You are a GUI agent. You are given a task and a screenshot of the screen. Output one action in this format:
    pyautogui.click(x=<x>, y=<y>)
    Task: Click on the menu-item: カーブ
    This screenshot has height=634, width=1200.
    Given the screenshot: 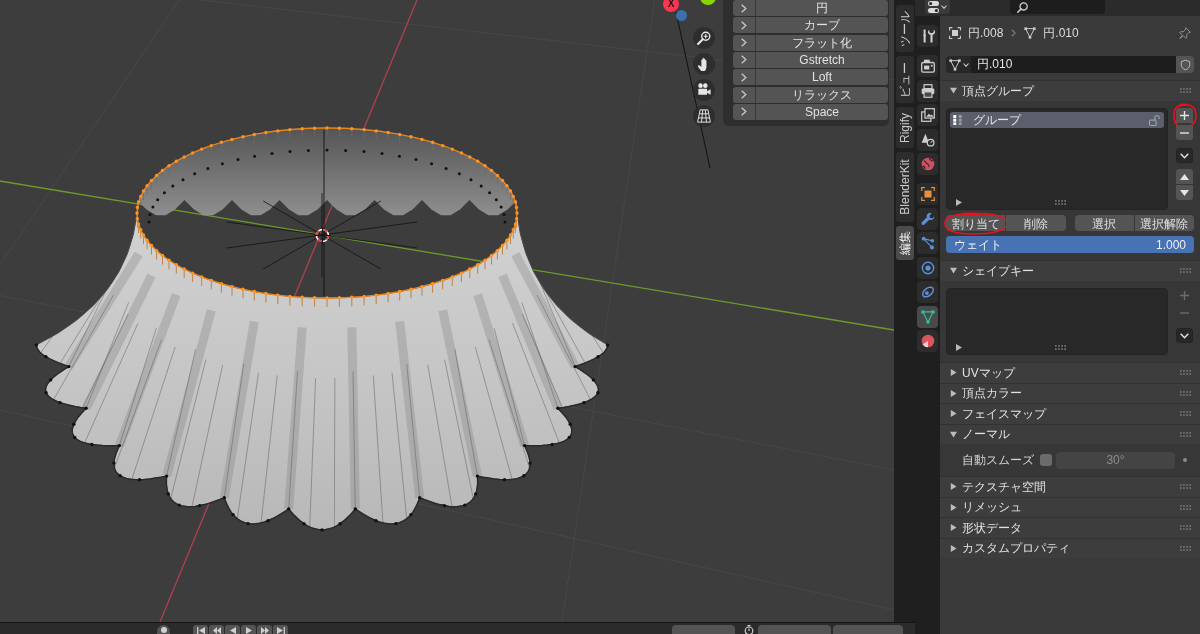 What is the action you would take?
    pyautogui.click(x=810, y=25)
    